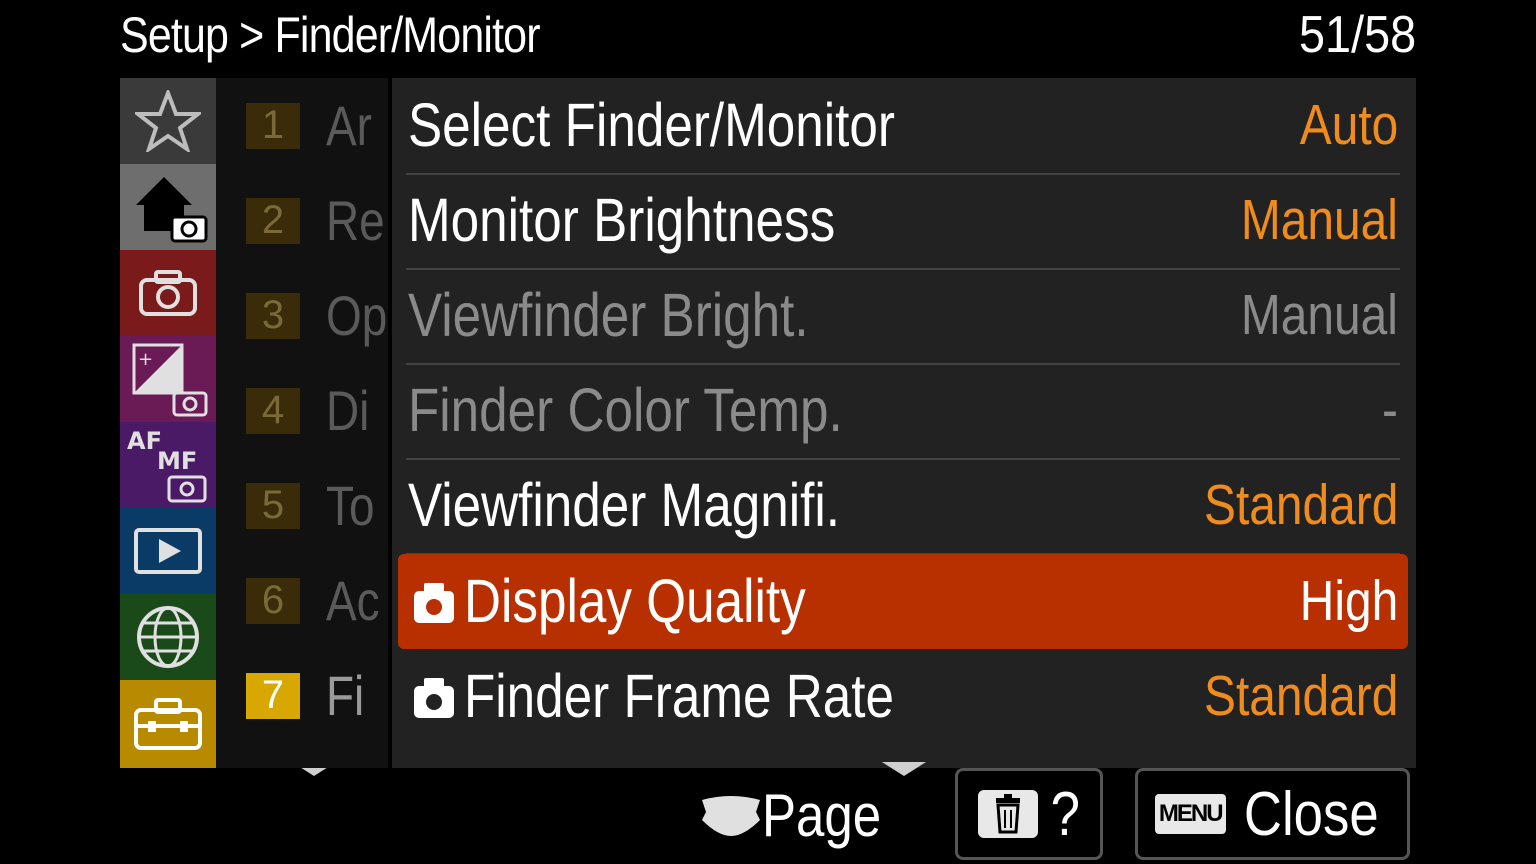 This screenshot has width=1536, height=864. I want to click on sub-tab-5: 5 To, so click(317, 505).